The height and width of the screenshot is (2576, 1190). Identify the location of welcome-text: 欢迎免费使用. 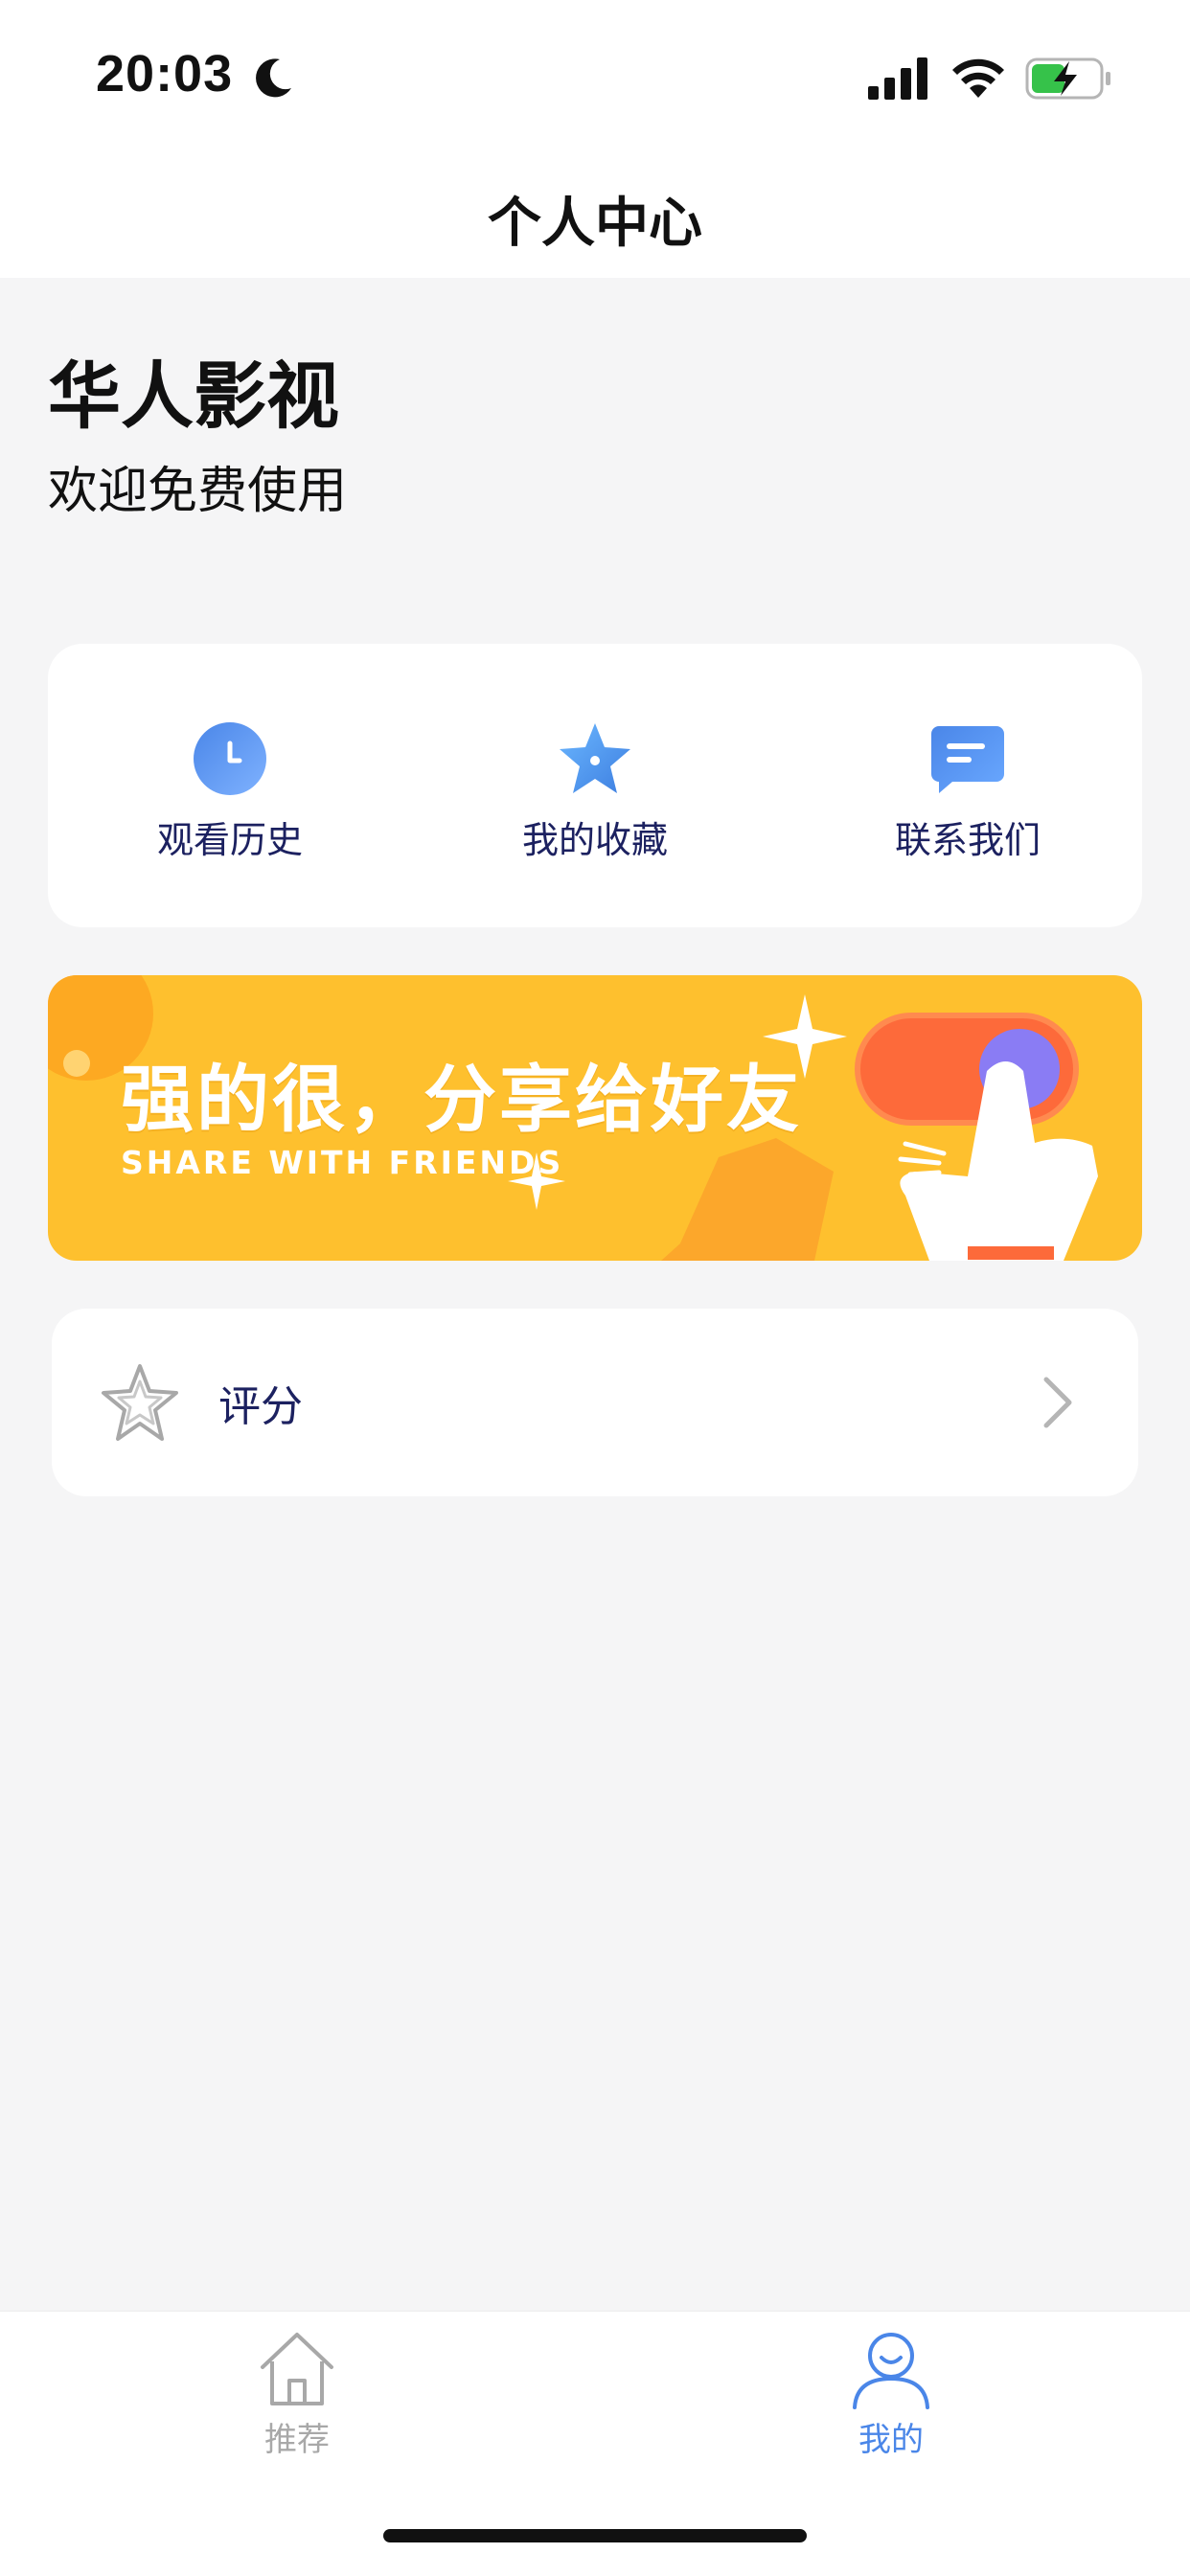
(198, 491).